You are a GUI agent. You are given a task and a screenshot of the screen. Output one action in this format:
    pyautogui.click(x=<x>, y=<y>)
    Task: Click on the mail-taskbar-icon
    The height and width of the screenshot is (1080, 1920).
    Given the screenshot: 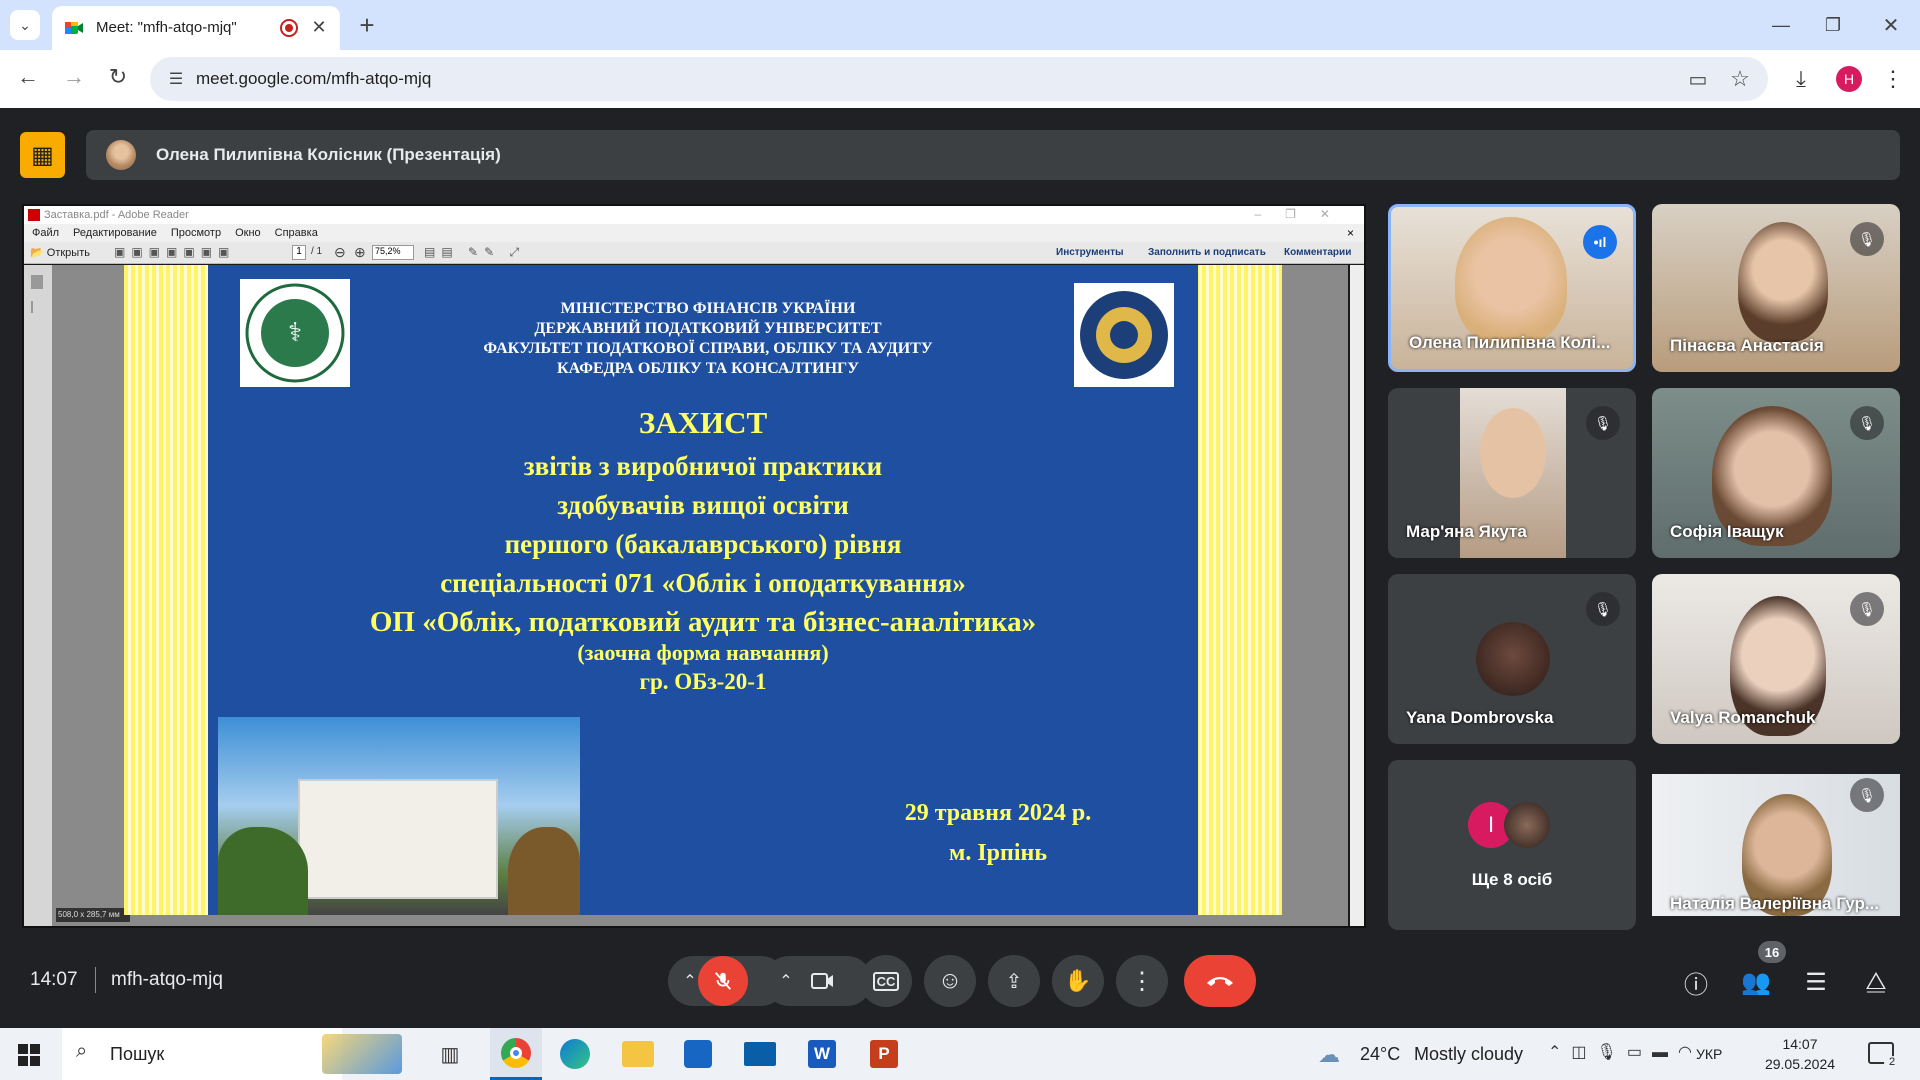 What is the action you would take?
    pyautogui.click(x=760, y=1054)
    